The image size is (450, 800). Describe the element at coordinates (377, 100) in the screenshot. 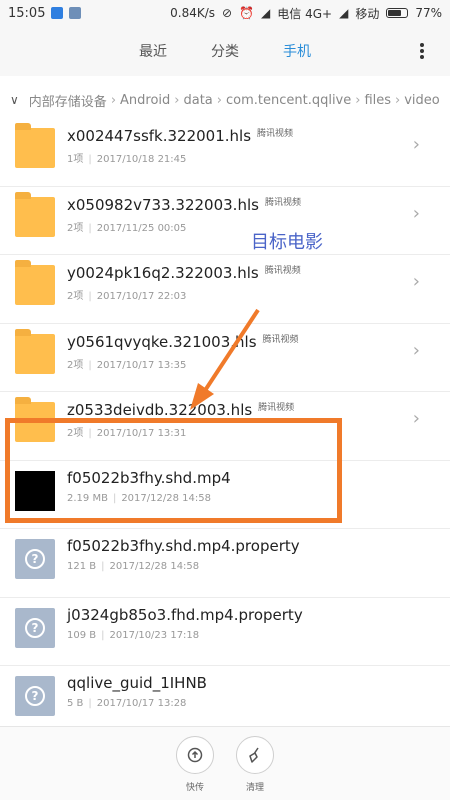

I see `breadcrumb-item: files` at that location.